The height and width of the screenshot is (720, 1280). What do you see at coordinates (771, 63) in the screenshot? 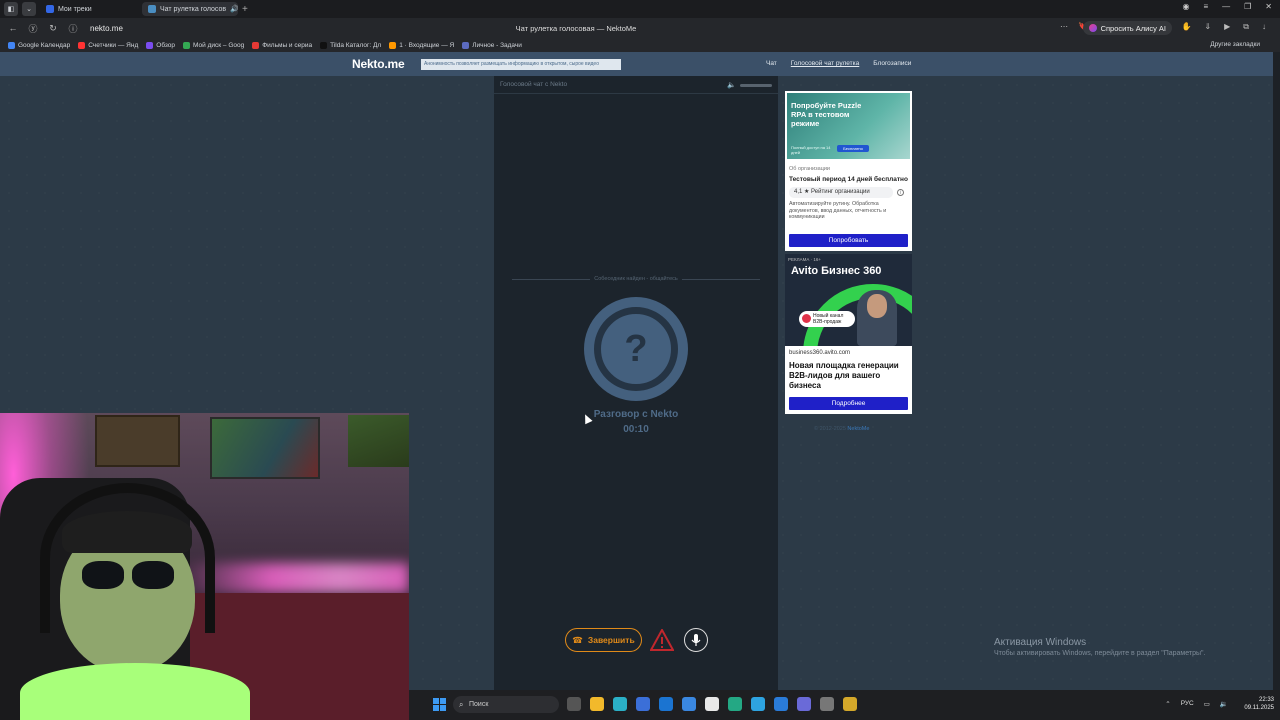
I see `nav-chat: Чат` at bounding box center [771, 63].